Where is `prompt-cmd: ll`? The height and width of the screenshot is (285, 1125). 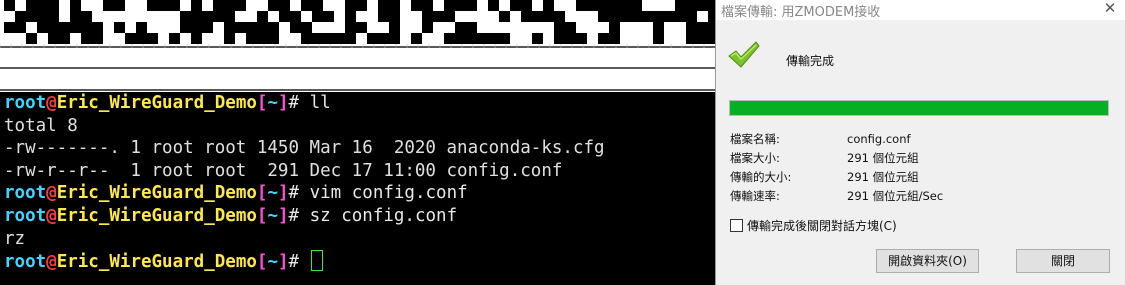
prompt-cmd: ll is located at coordinates (315, 103).